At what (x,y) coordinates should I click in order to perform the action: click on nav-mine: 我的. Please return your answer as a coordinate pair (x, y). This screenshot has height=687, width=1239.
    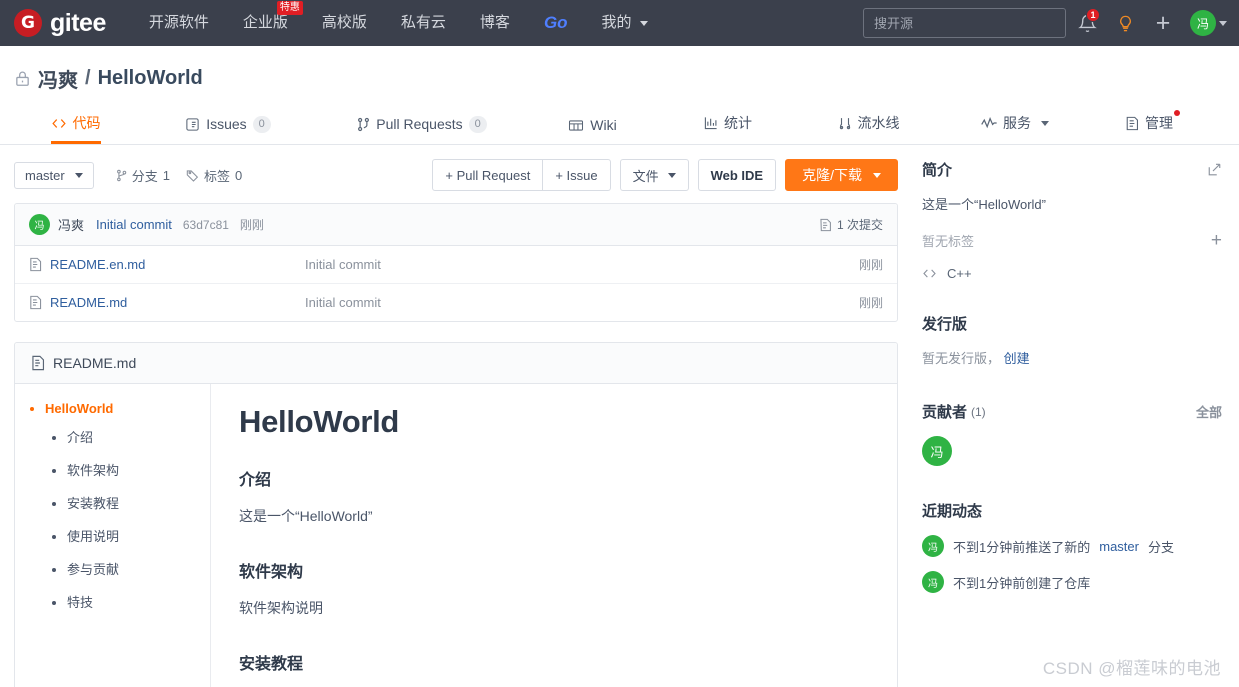
    Looking at the image, I should click on (625, 23).